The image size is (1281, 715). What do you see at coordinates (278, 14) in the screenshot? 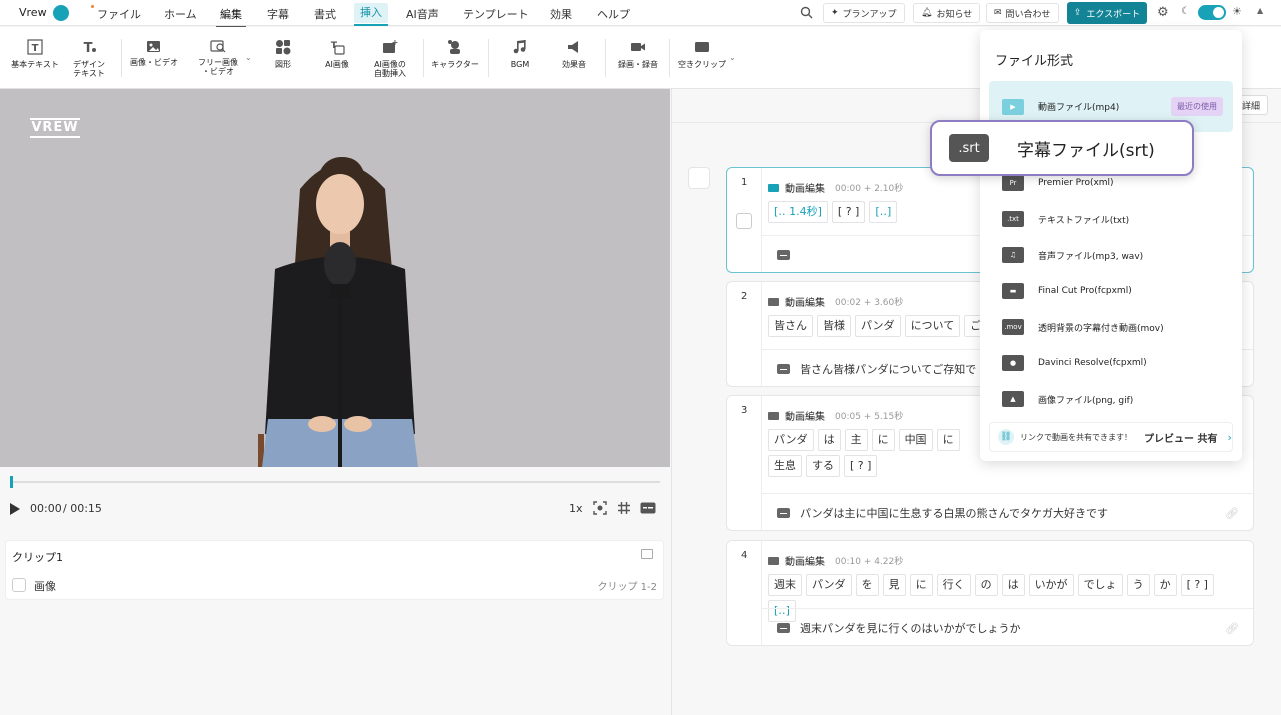
I see `menu-subtitle: 字幕` at bounding box center [278, 14].